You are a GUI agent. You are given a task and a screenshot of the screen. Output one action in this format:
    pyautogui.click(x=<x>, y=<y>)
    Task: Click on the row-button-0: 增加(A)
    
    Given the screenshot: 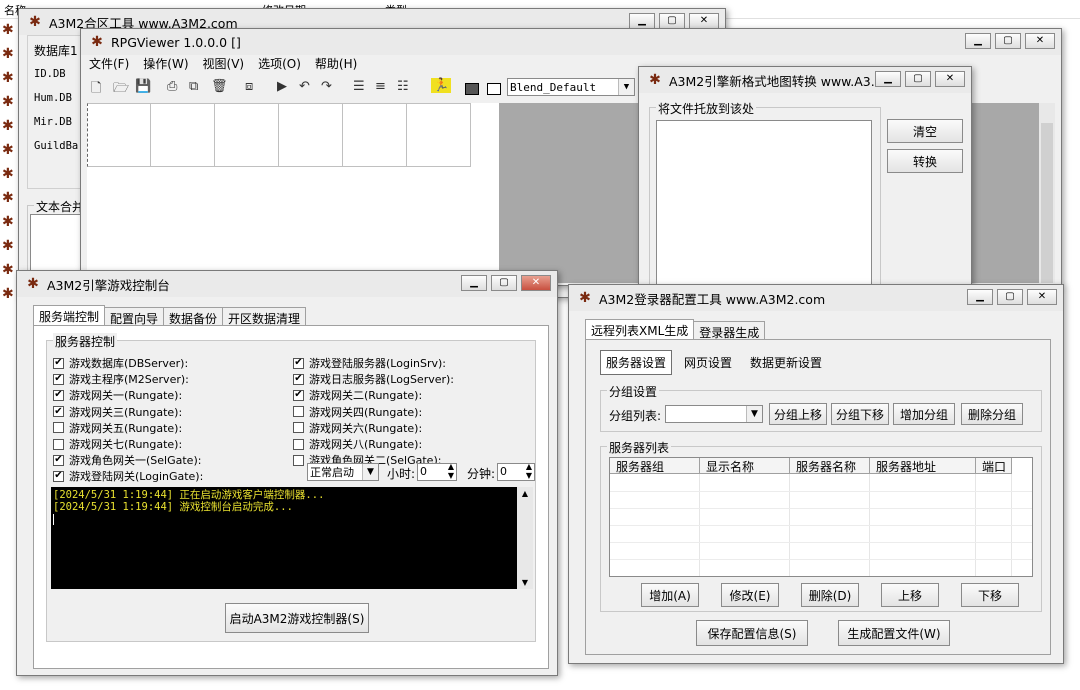 What is the action you would take?
    pyautogui.click(x=670, y=595)
    